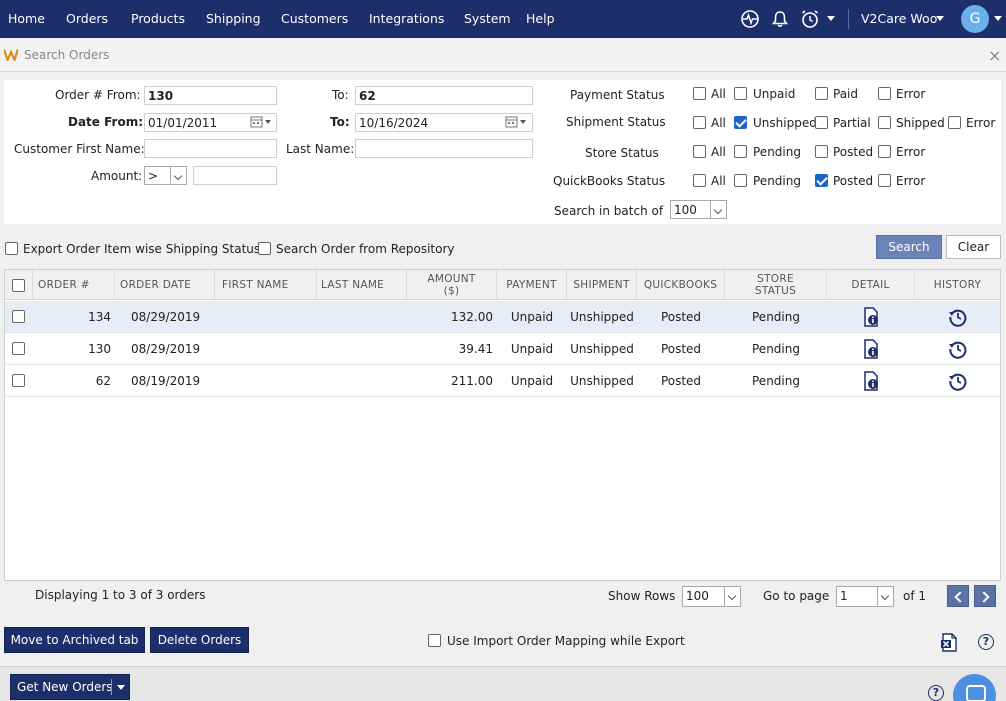 Image resolution: width=1006 pixels, height=701 pixels. Describe the element at coordinates (740, 93) in the screenshot. I see `payment-unpaid-checkbox` at that location.